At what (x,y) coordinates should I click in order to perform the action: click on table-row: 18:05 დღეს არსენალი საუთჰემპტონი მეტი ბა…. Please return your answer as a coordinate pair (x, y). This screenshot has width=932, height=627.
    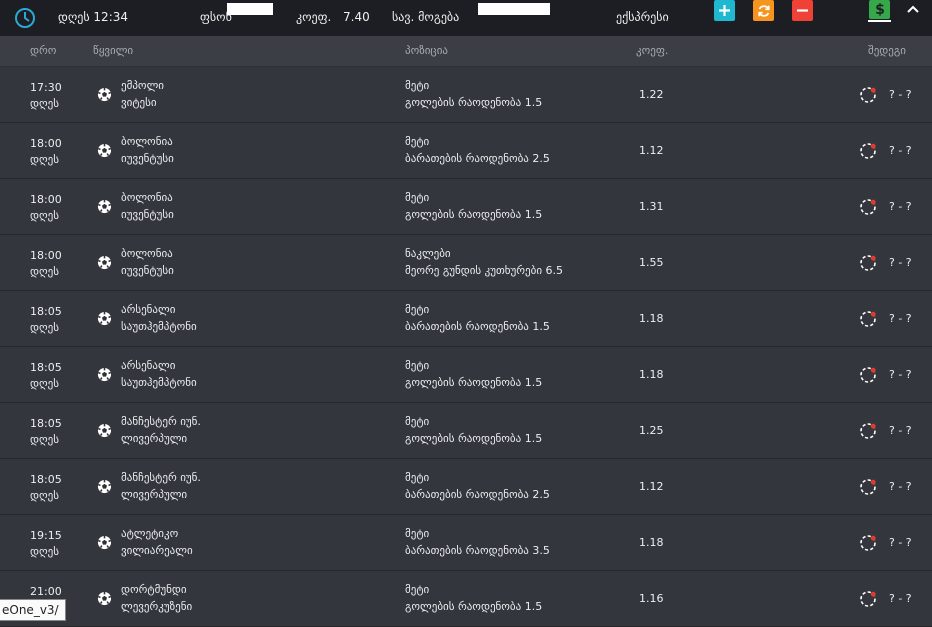
    Looking at the image, I should click on (466, 319).